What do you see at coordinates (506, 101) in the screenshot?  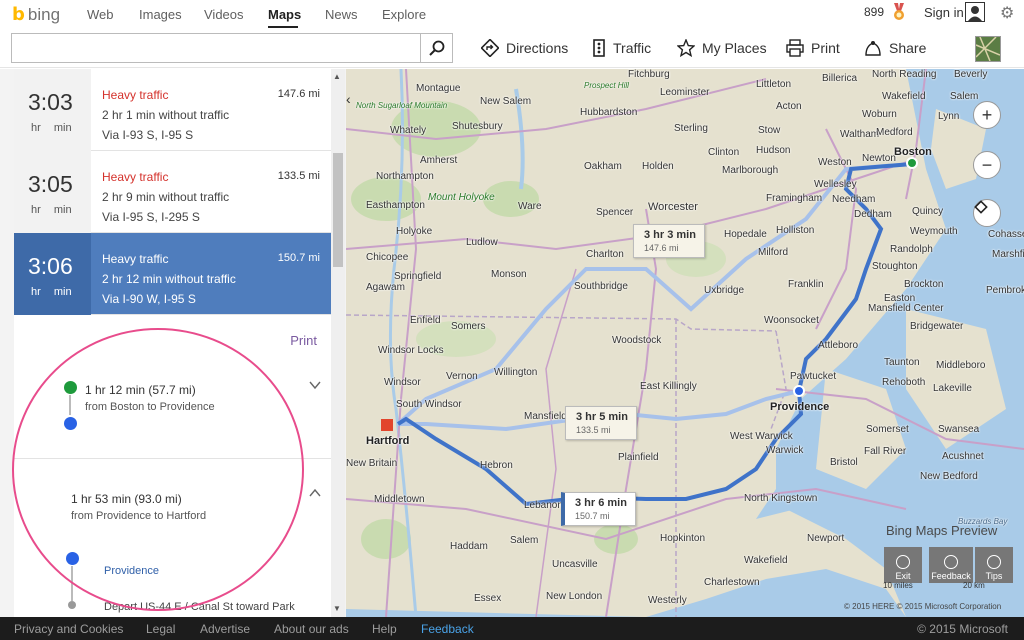 I see `map-label: New Salem` at bounding box center [506, 101].